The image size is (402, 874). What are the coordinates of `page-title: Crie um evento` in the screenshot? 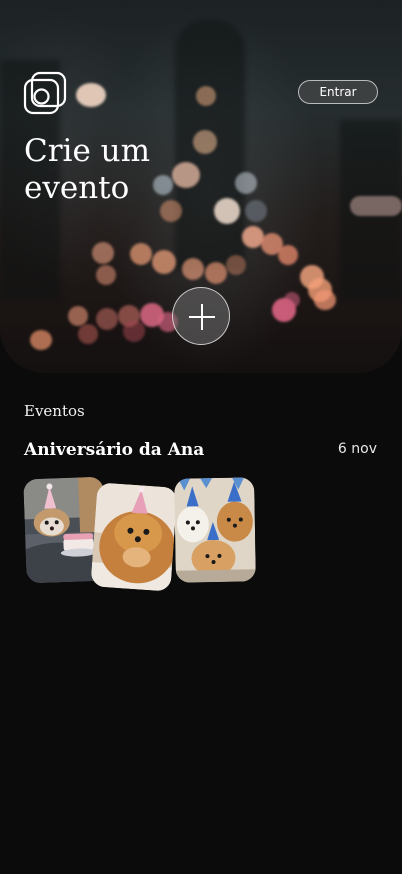 It's located at (87, 169).